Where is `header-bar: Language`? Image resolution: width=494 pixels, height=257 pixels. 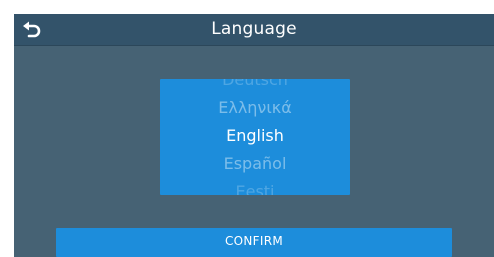 header-bar: Language is located at coordinates (254, 30).